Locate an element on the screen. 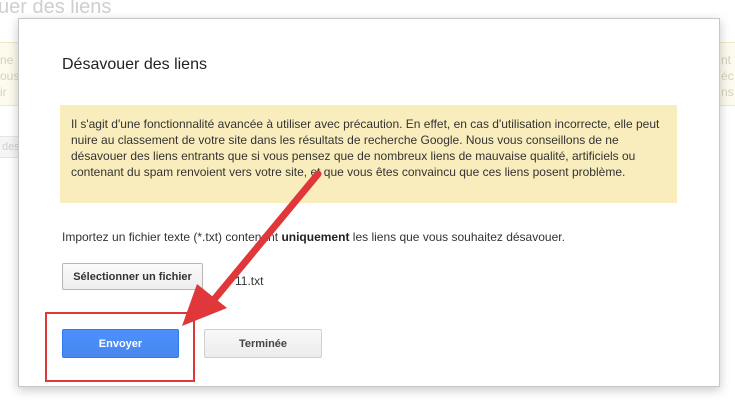  instruction-text-end: les liens que vous souhaitez désavouer. is located at coordinates (457, 237).